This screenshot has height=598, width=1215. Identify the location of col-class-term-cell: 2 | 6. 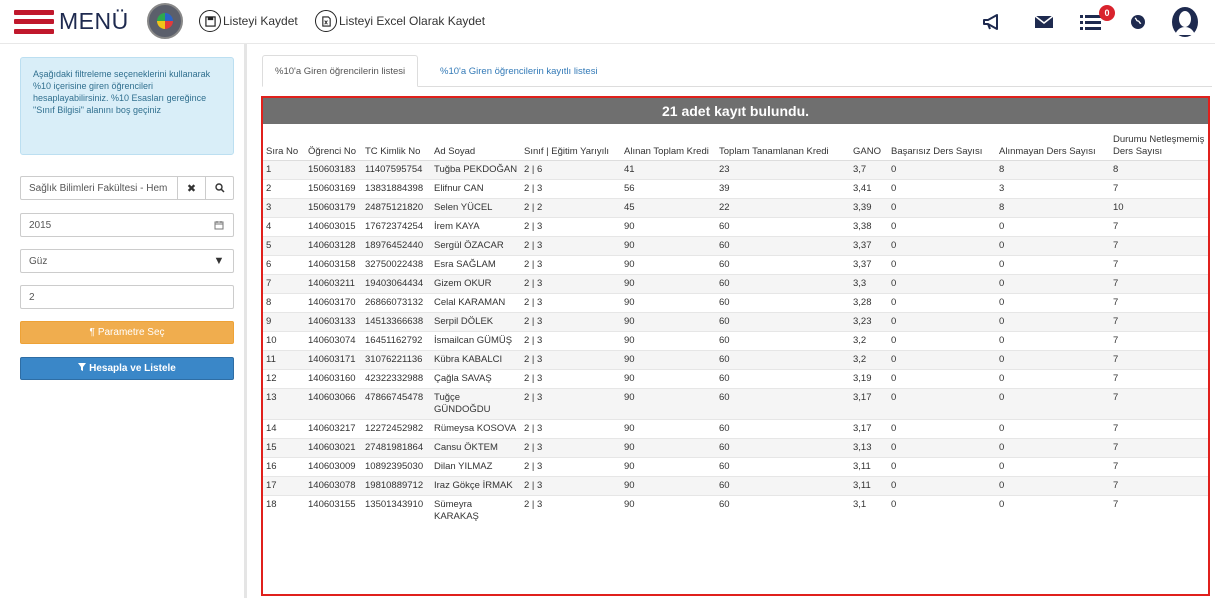
(571, 169).